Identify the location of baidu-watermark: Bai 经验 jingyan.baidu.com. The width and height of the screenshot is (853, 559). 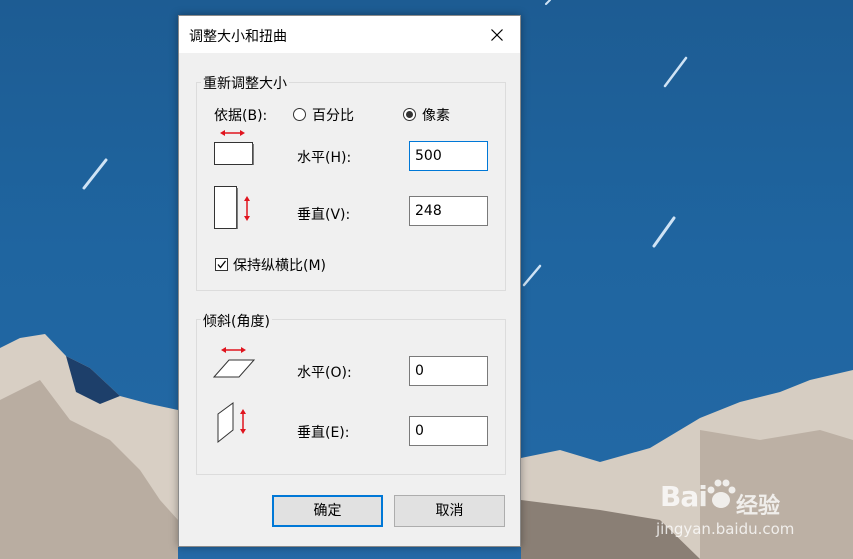
(749, 507).